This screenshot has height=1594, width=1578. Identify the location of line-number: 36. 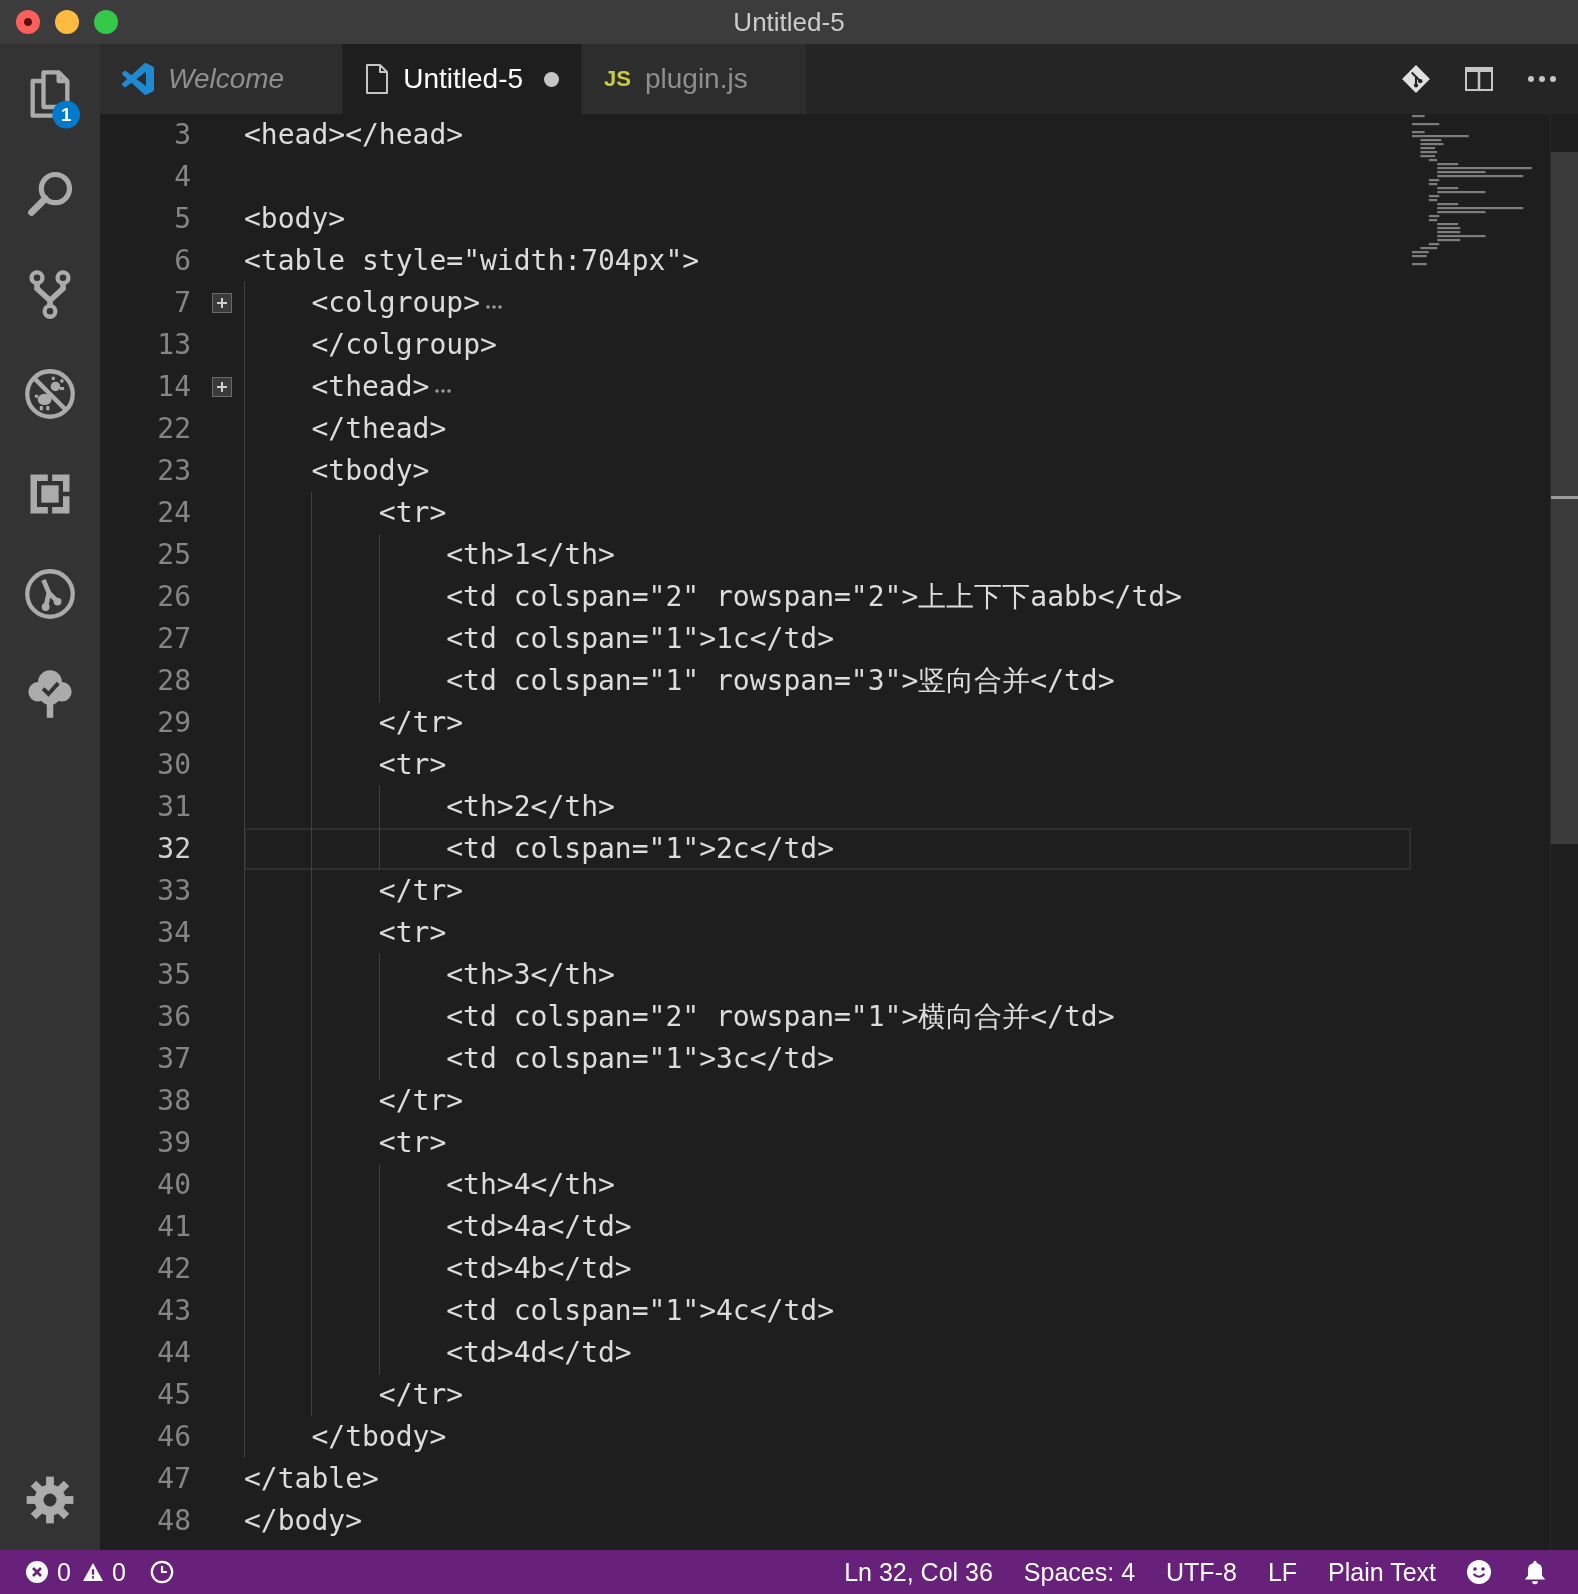
(173, 1017).